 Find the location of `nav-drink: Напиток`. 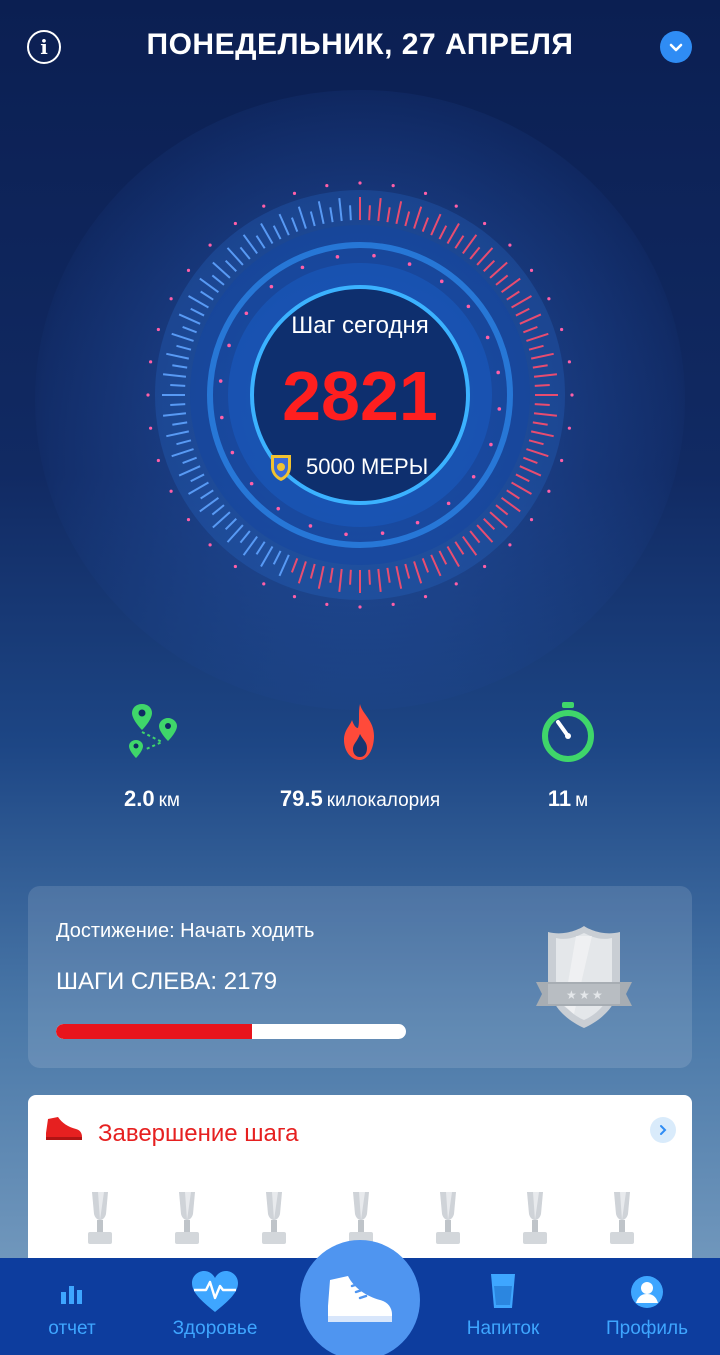

nav-drink: Напиток is located at coordinates (503, 1306).